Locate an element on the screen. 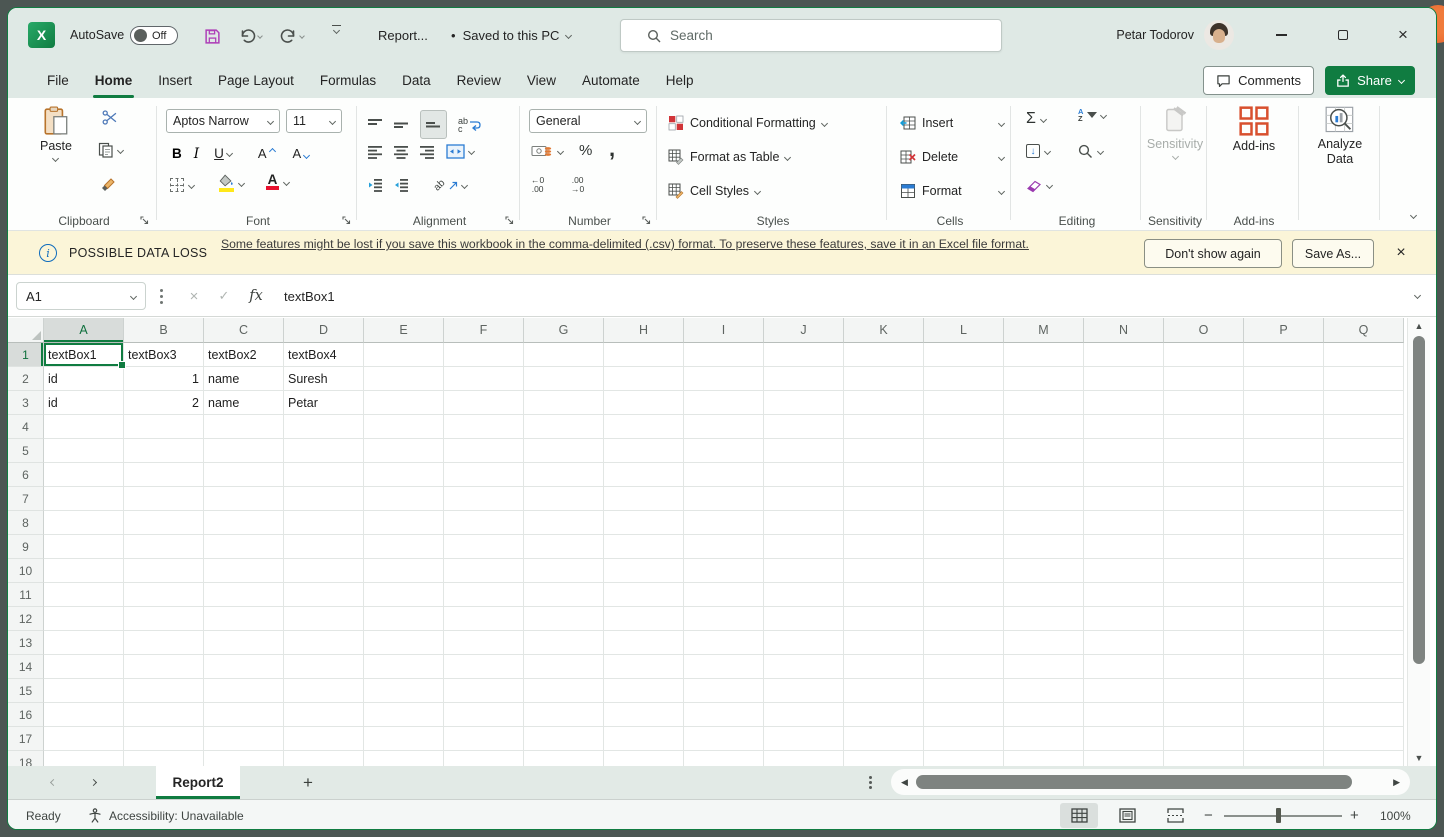  customize-quick-access-toolbar-button is located at coordinates (336, 36).